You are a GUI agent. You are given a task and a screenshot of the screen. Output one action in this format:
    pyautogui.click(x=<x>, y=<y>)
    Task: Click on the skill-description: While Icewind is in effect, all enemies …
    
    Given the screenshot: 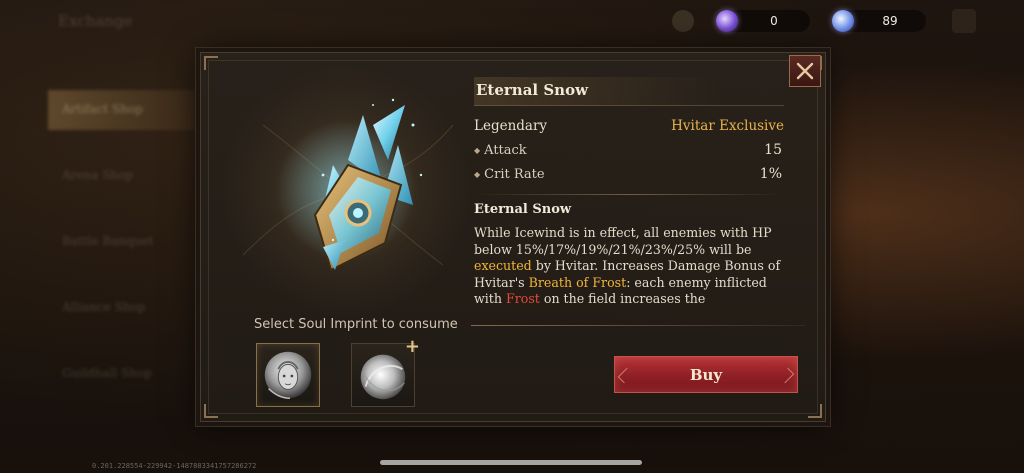 What is the action you would take?
    pyautogui.click(x=630, y=266)
    